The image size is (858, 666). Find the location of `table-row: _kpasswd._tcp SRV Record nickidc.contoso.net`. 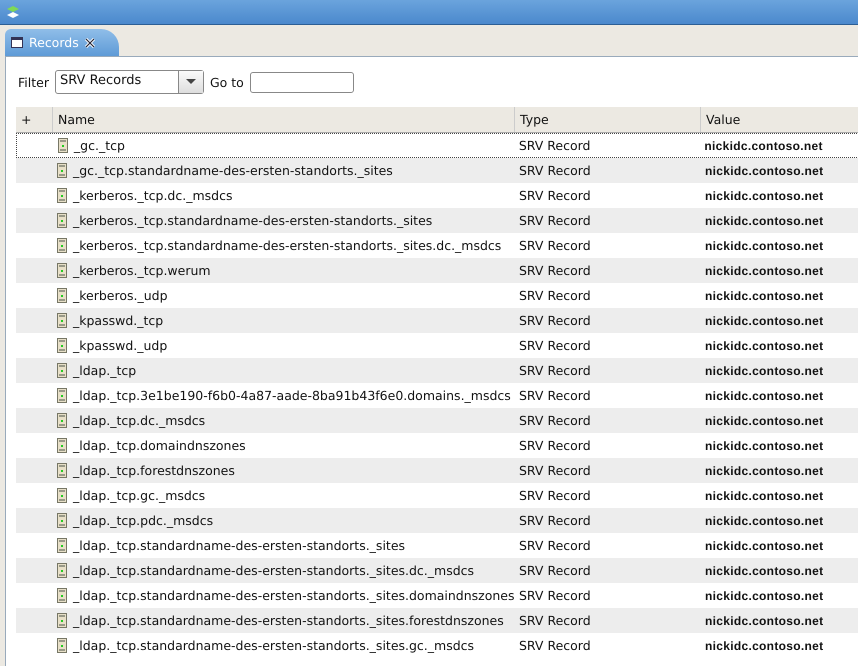

table-row: _kpasswd._tcp SRV Record nickidc.contoso.net is located at coordinates (437, 320).